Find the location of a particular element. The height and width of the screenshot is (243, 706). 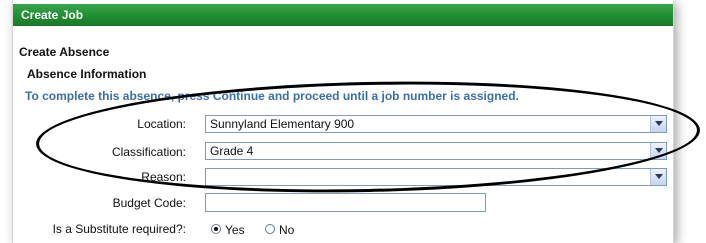

substitute-no-radio is located at coordinates (270, 229).